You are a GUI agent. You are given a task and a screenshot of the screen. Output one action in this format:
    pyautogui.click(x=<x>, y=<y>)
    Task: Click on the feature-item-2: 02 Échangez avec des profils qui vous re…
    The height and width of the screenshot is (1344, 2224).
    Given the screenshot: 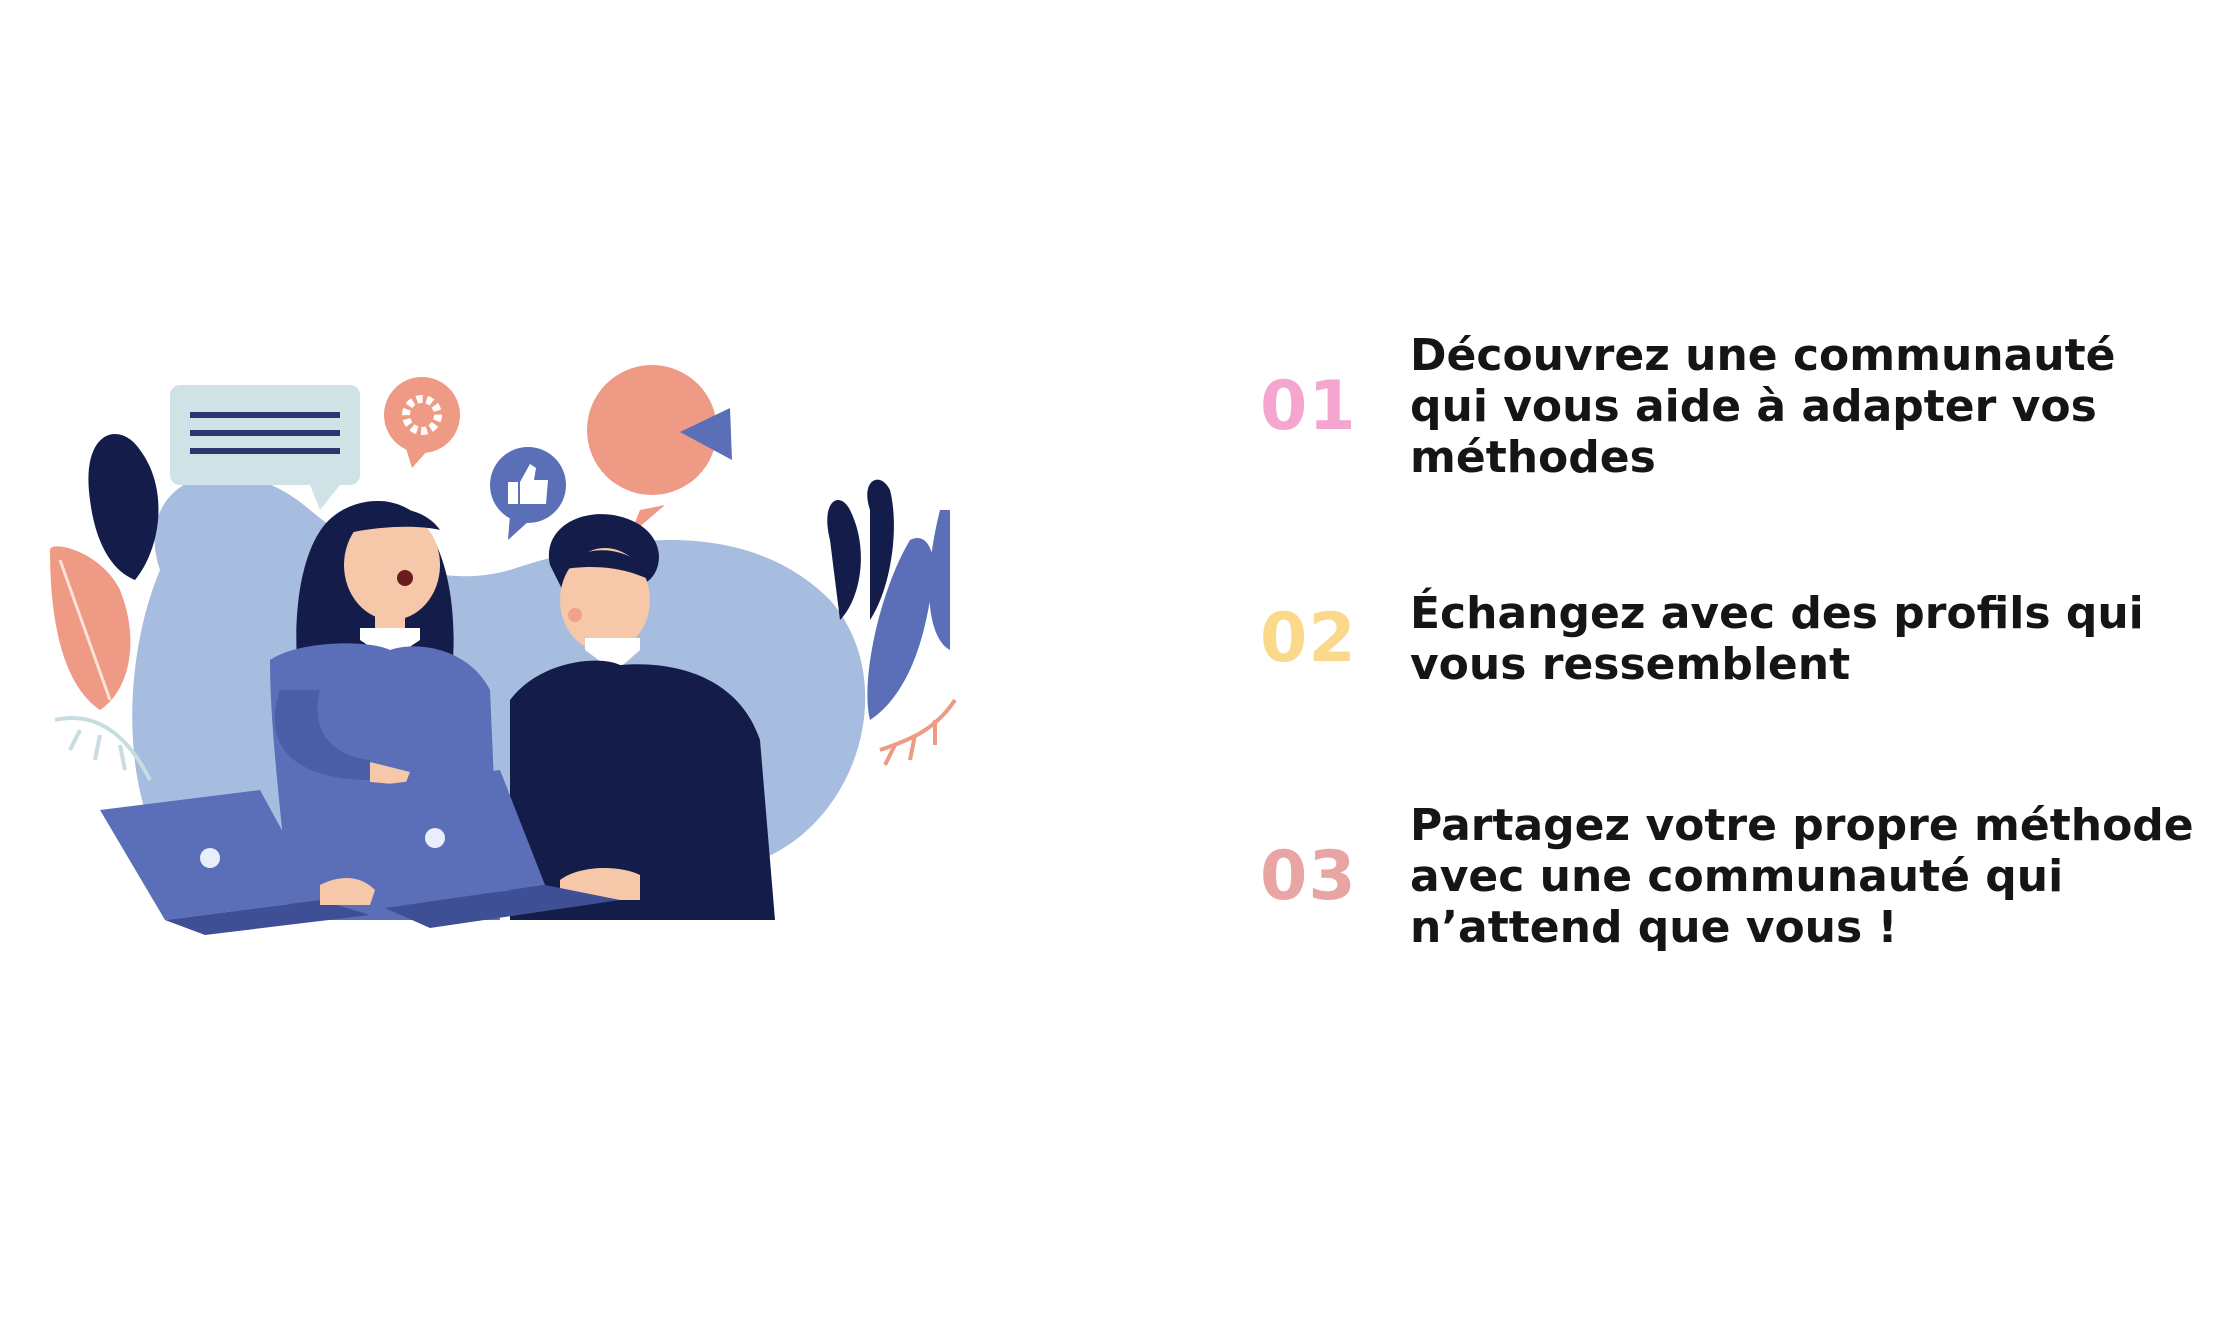 What is the action you would take?
    pyautogui.click(x=1730, y=639)
    